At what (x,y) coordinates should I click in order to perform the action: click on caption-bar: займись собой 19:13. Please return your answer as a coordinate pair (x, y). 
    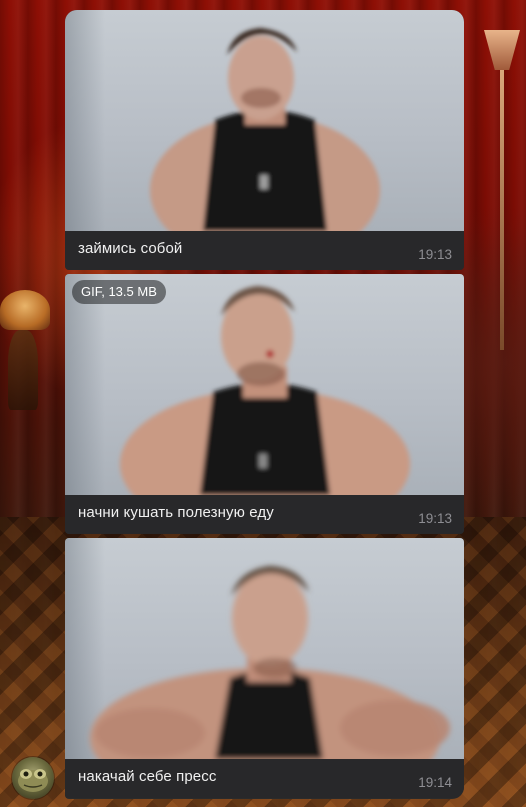
    Looking at the image, I should click on (264, 250).